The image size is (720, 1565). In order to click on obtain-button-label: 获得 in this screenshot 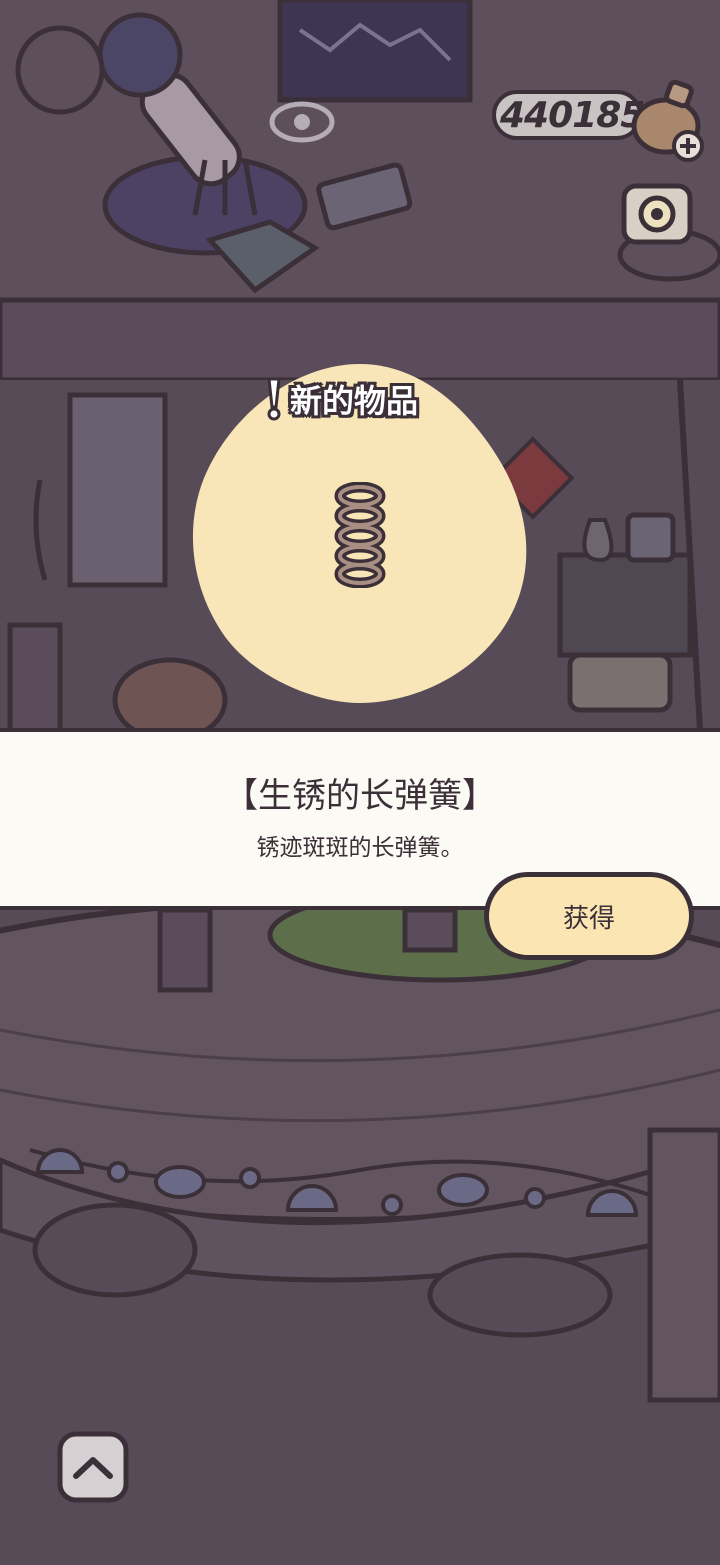, I will do `click(588, 918)`.